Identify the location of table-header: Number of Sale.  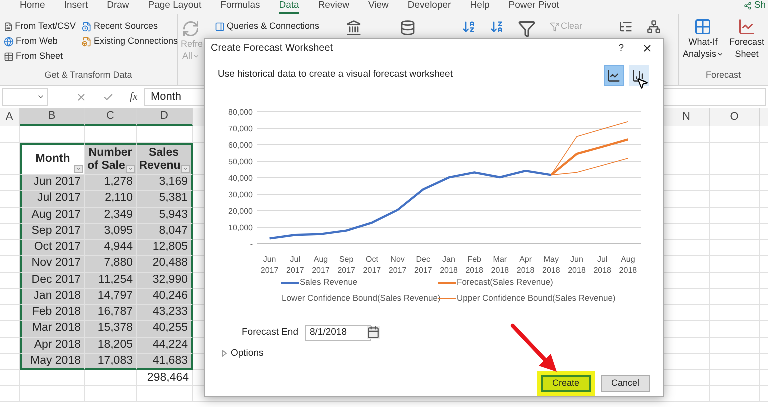
(111, 159).